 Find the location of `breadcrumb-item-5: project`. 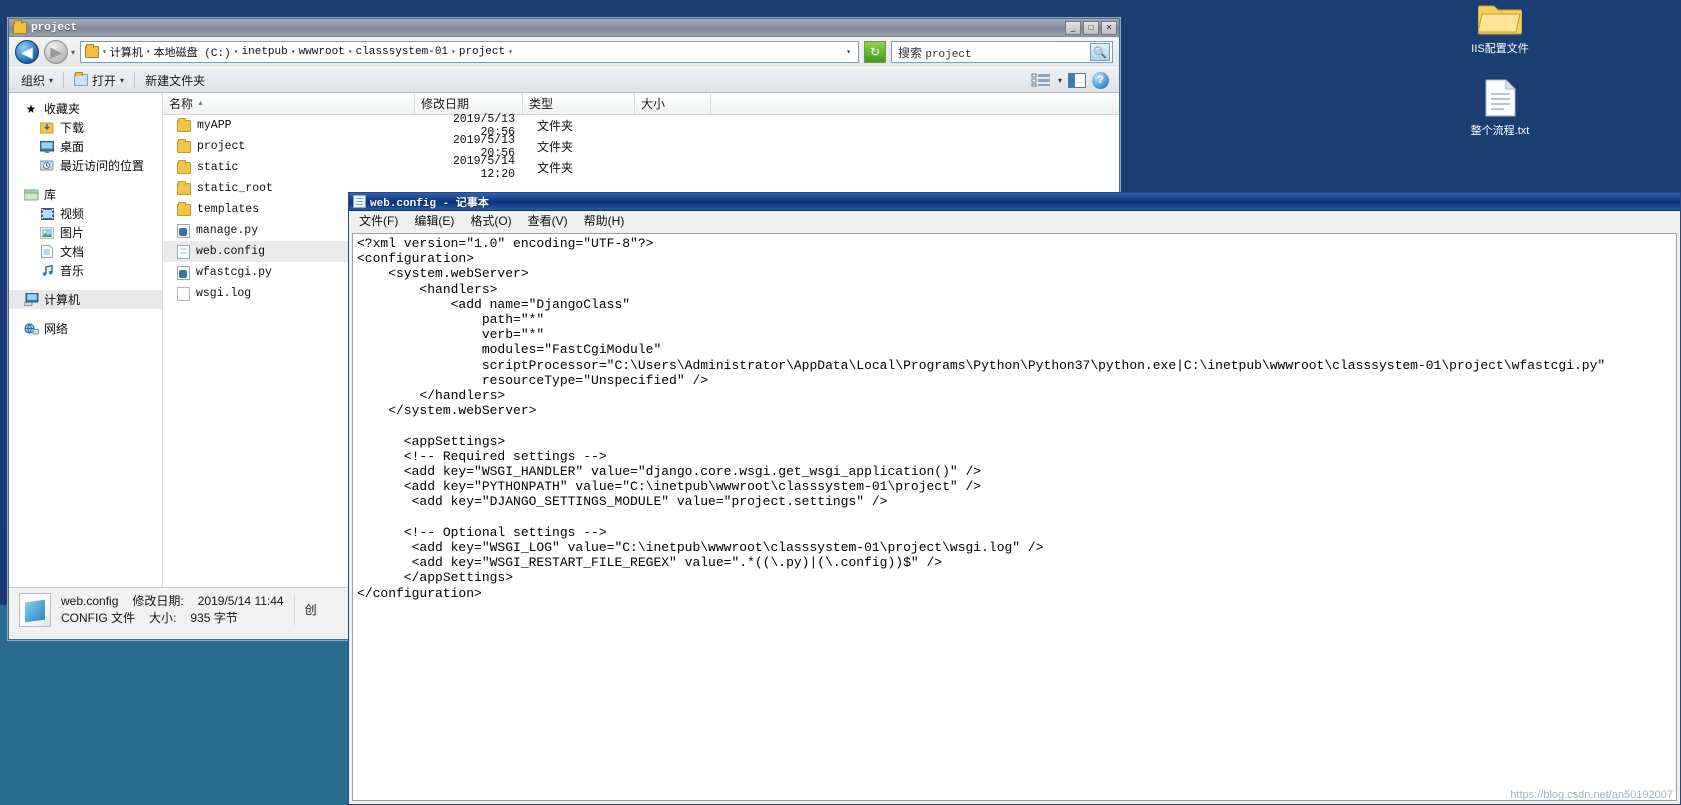

breadcrumb-item-5: project is located at coordinates (482, 52).